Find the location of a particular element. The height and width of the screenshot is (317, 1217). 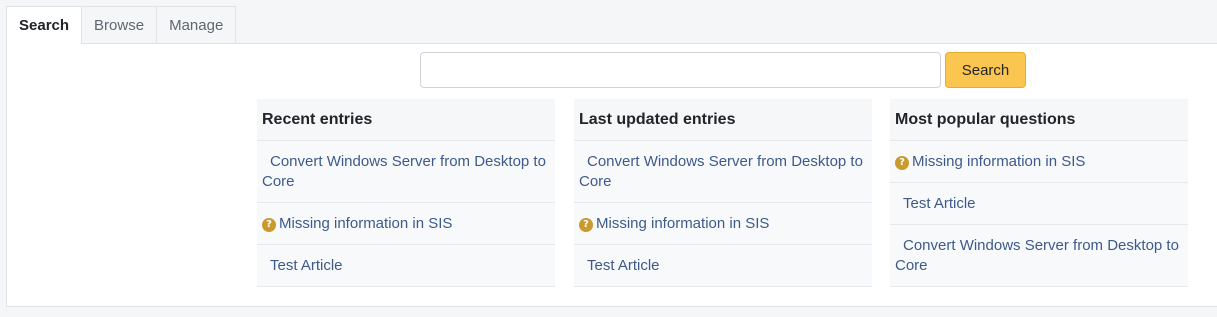

search-bar: Search is located at coordinates (723, 70).